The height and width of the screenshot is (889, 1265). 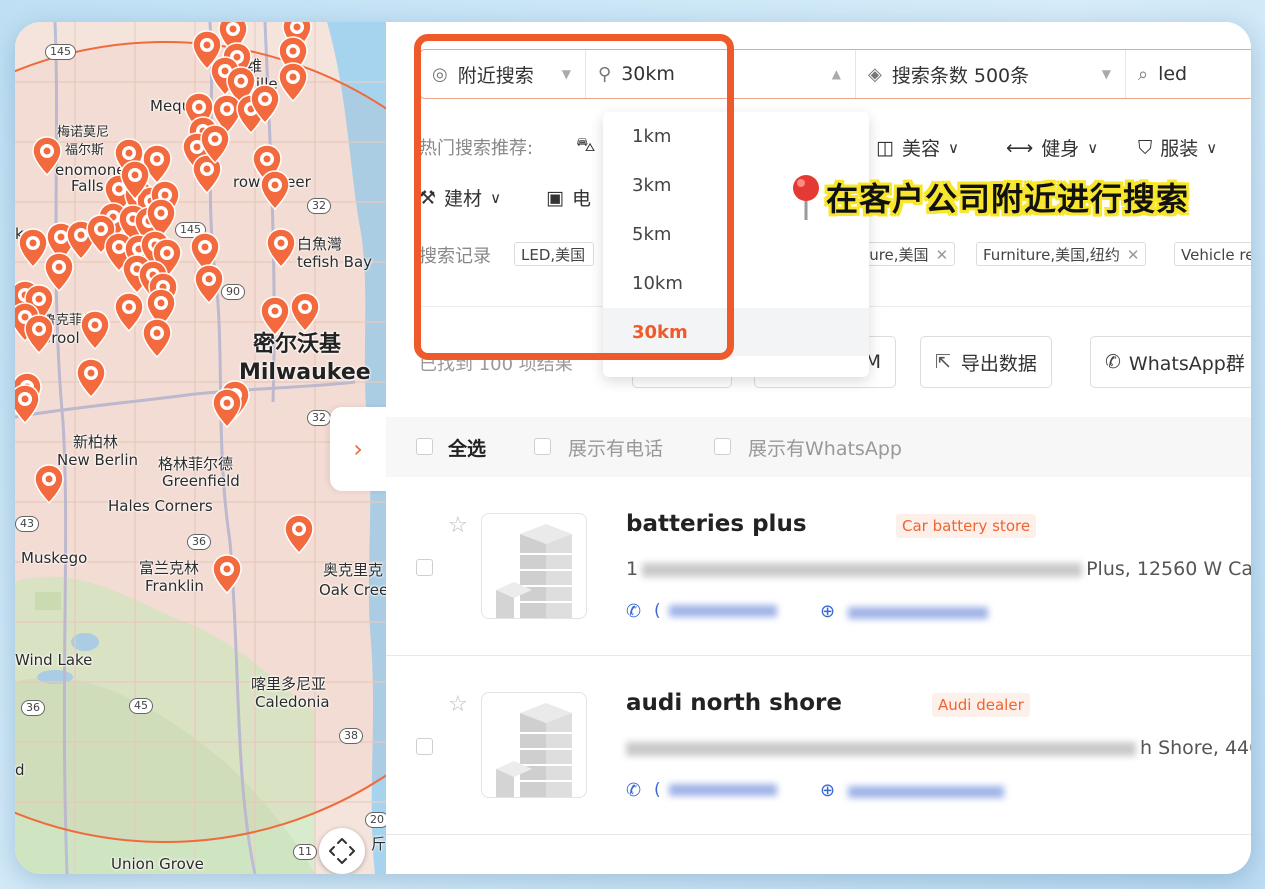 I want to click on whatsapp-group-button: ✆ WhatsApp群, so click(x=1170, y=362).